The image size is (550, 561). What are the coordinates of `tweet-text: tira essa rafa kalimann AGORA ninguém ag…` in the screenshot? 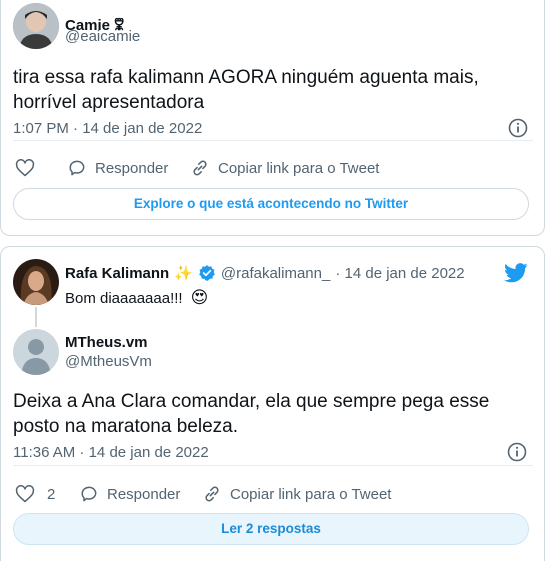 It's located at (246, 90).